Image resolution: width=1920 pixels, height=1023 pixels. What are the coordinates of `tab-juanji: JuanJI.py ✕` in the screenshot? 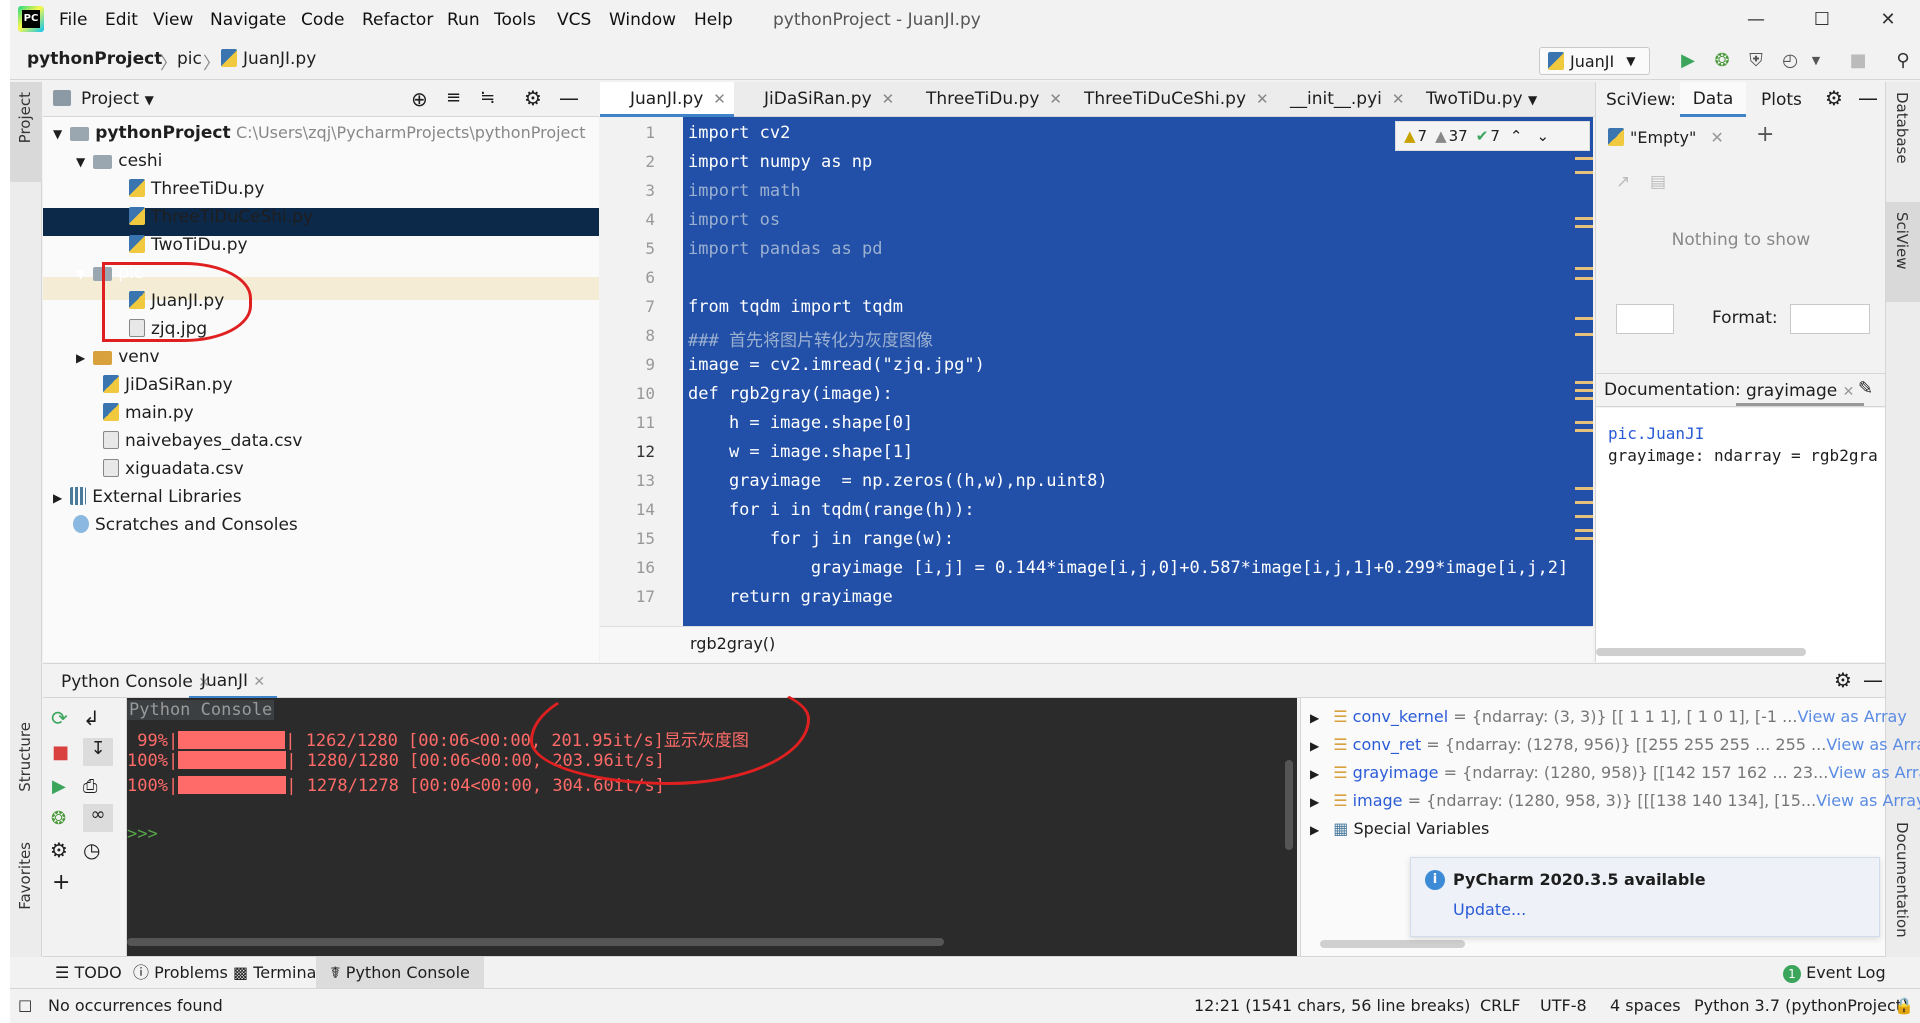 It's located at (667, 99).